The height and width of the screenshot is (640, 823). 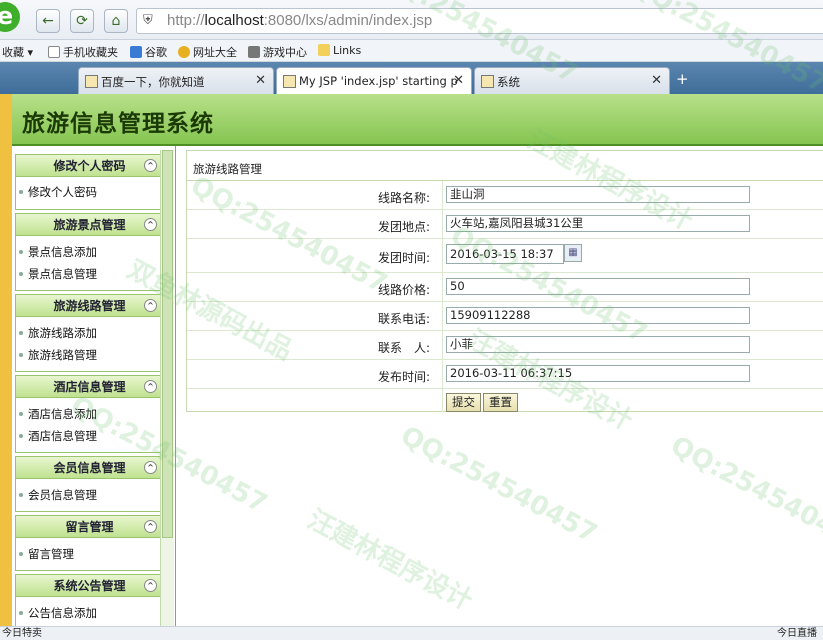 What do you see at coordinates (339, 50) in the screenshot?
I see `fav-links: Links` at bounding box center [339, 50].